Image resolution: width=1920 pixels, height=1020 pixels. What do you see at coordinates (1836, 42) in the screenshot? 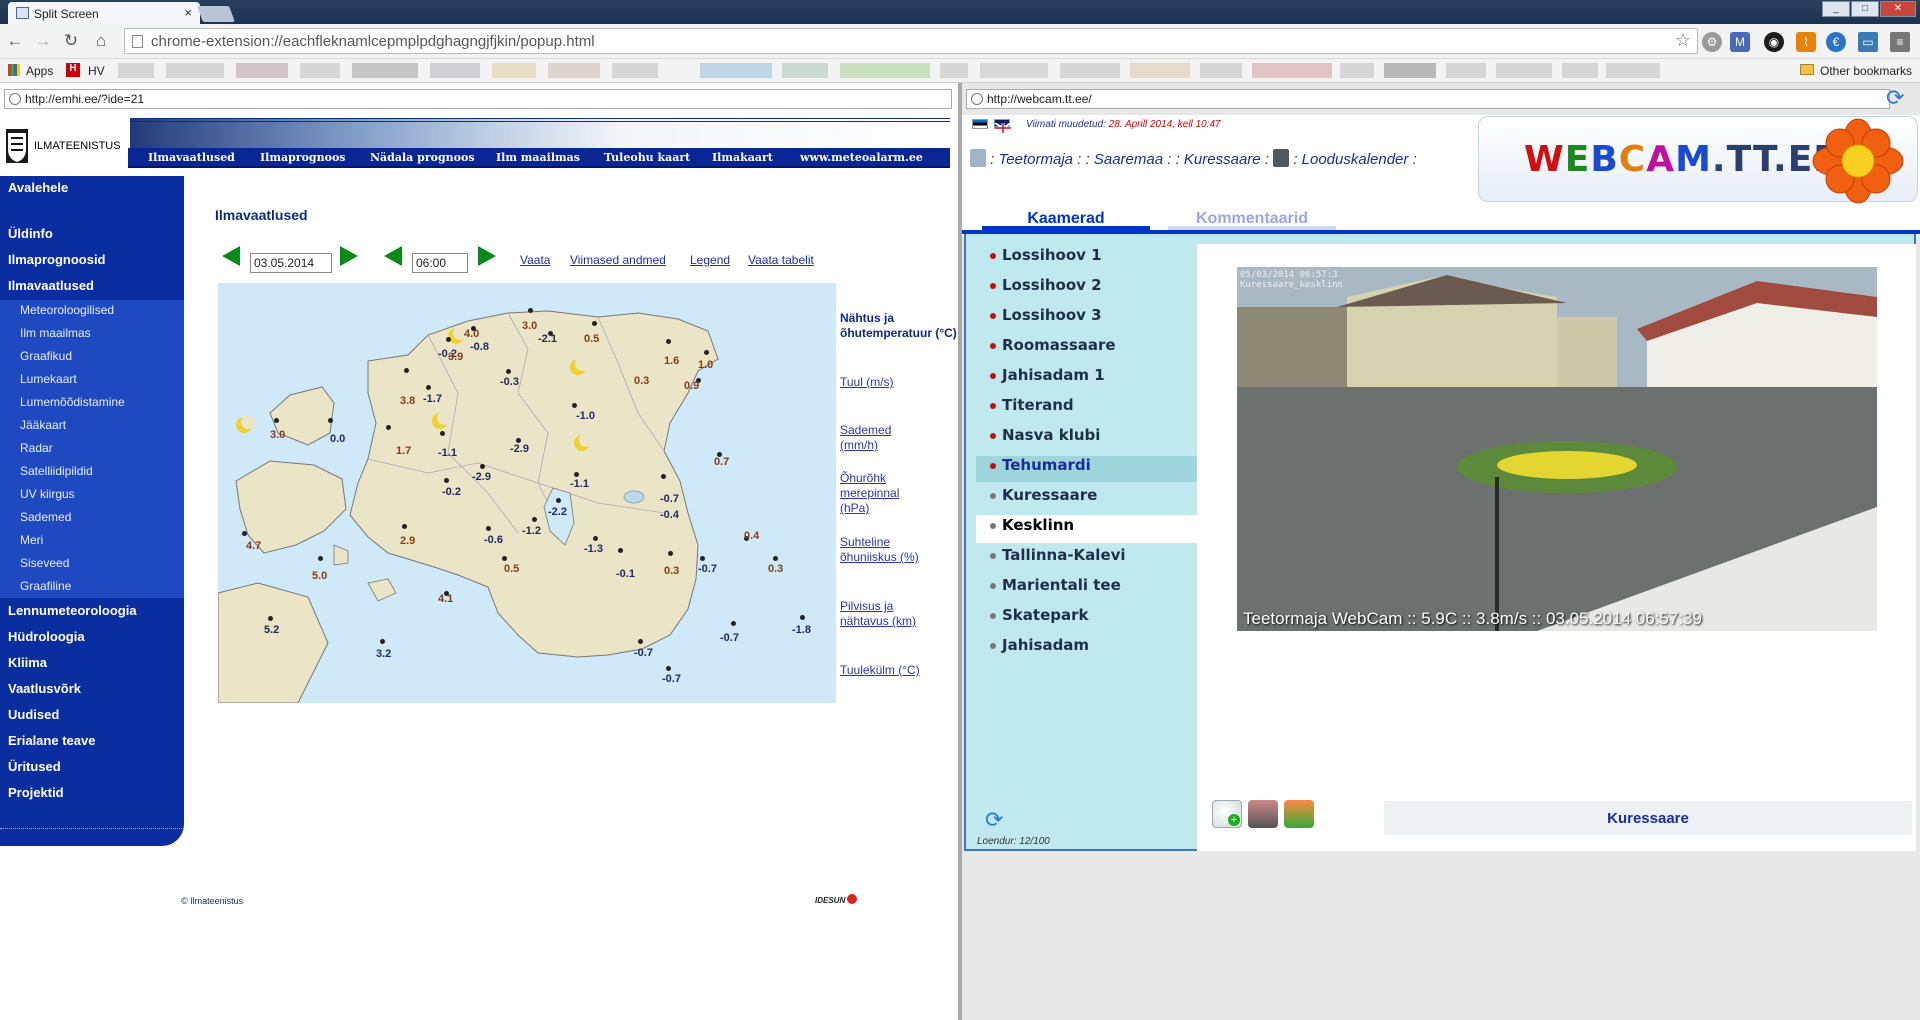
I see `currency-euro-icon: €` at bounding box center [1836, 42].